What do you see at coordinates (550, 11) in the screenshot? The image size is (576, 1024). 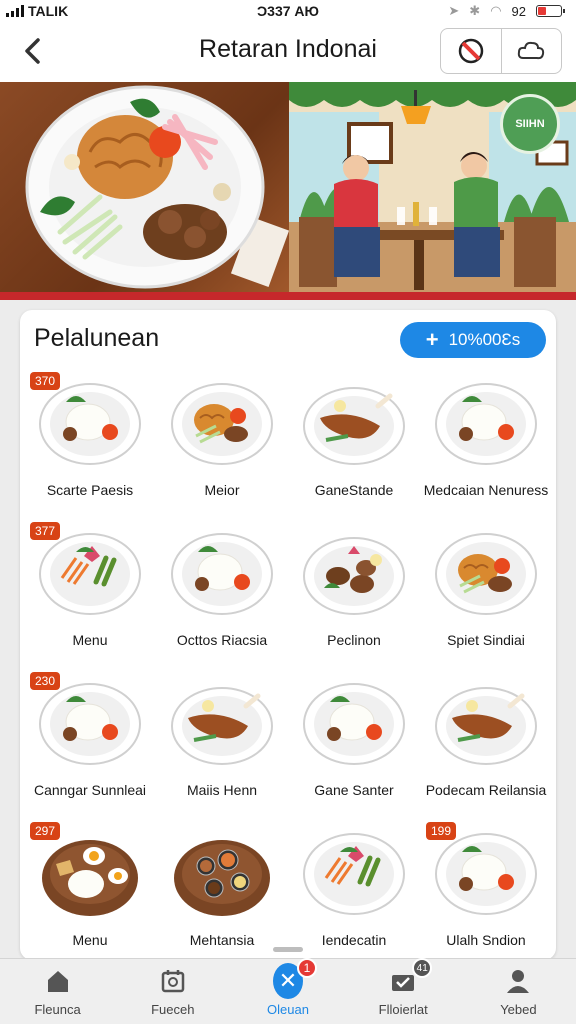 I see `battery-icon` at bounding box center [550, 11].